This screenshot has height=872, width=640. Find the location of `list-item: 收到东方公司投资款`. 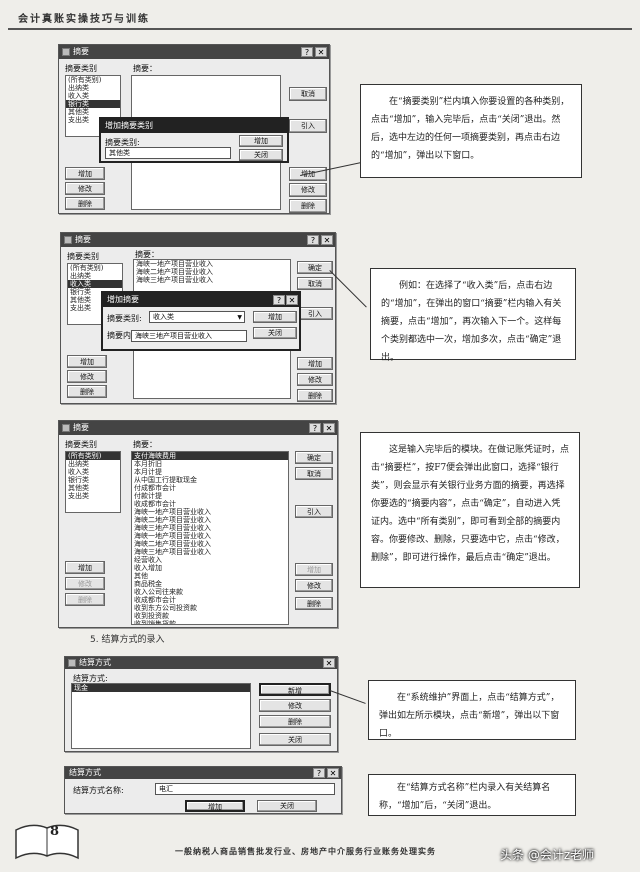

list-item: 收到东方公司投资款 is located at coordinates (210, 608).